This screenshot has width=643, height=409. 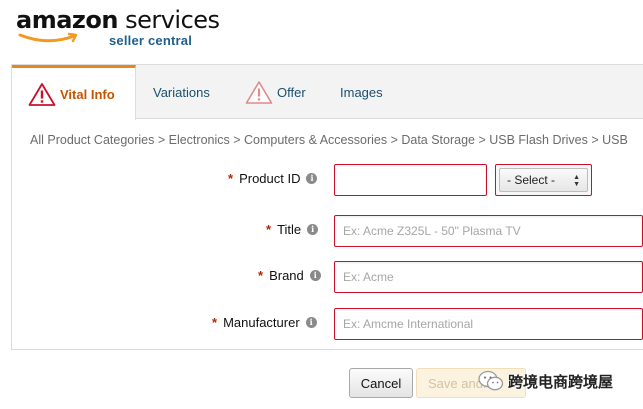 What do you see at coordinates (67, 20) in the screenshot?
I see `logo-brand-bold: amazon` at bounding box center [67, 20].